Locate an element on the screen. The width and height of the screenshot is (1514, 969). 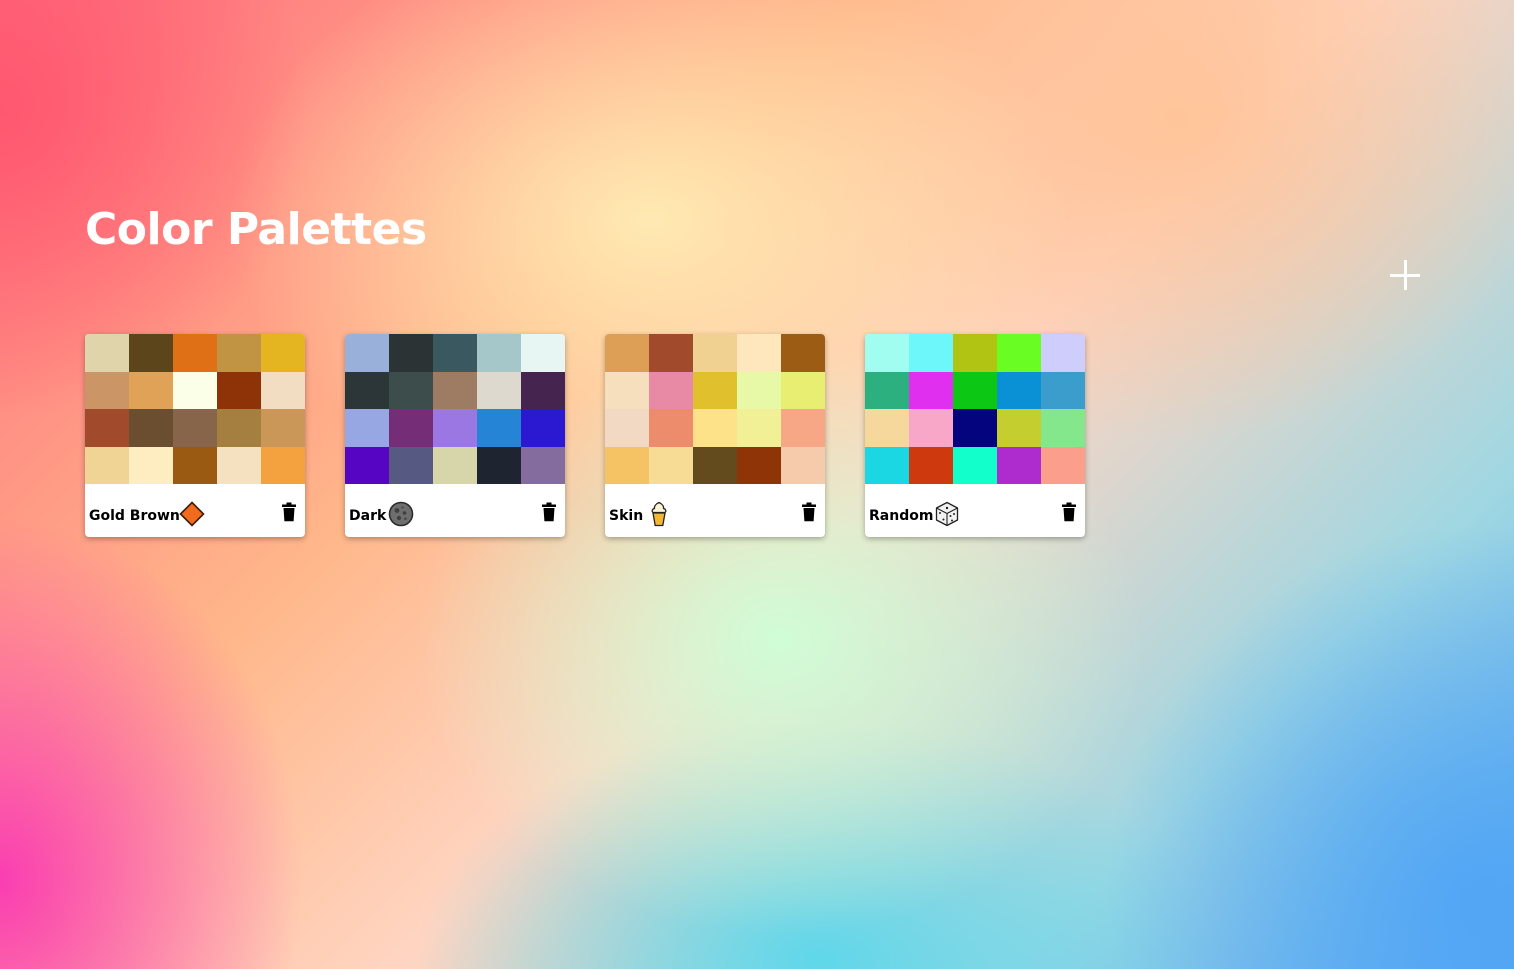
page-title: Color Palettes is located at coordinates (256, 229).